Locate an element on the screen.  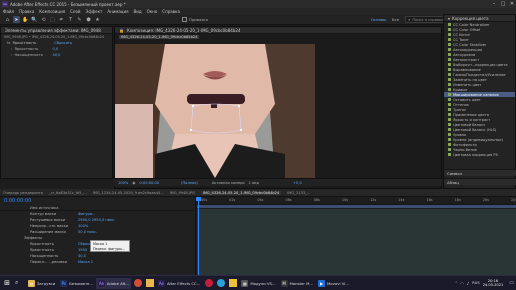
timeline-row-value: 2950,0 2950,0 пикс. is located at coordinates (96, 220).